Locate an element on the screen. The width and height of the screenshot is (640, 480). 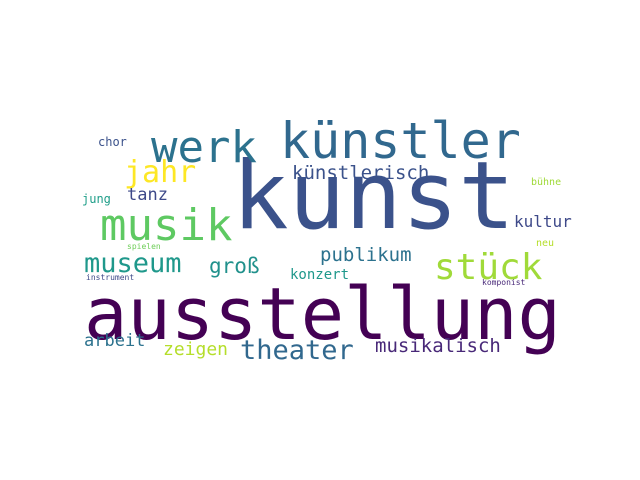
word-kuenstler: künstler is located at coordinates (400, 141).